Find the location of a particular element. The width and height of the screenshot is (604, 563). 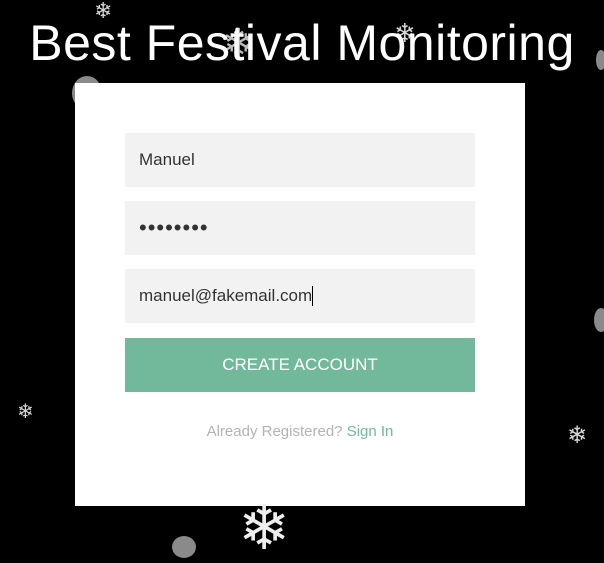

email-input: manuel@fakemail.com is located at coordinates (300, 296).